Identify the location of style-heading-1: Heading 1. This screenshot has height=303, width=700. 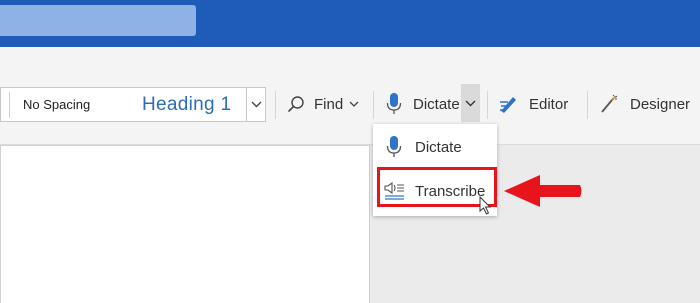
(186, 104).